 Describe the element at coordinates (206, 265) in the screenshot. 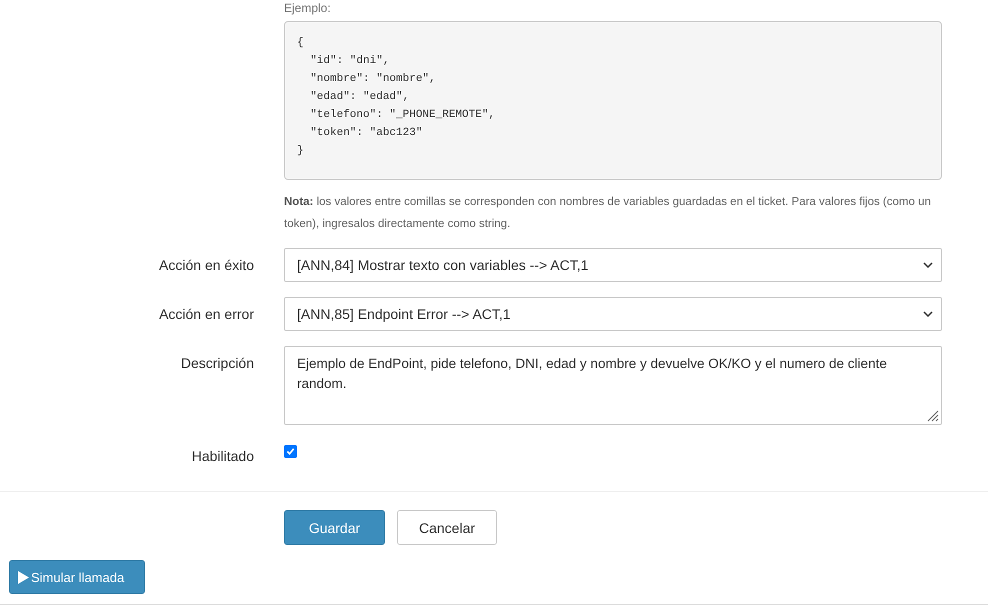

I see `field-label: Acción en éxito` at that location.